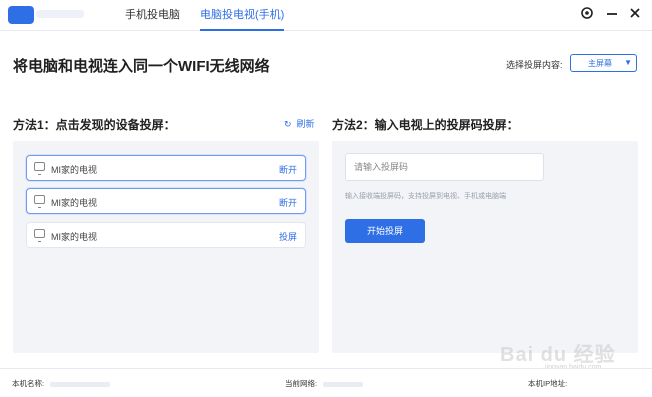  Describe the element at coordinates (141, 66) in the screenshot. I see `page-title: 将电脑和电视连入同一个WIFI无线网络` at that location.